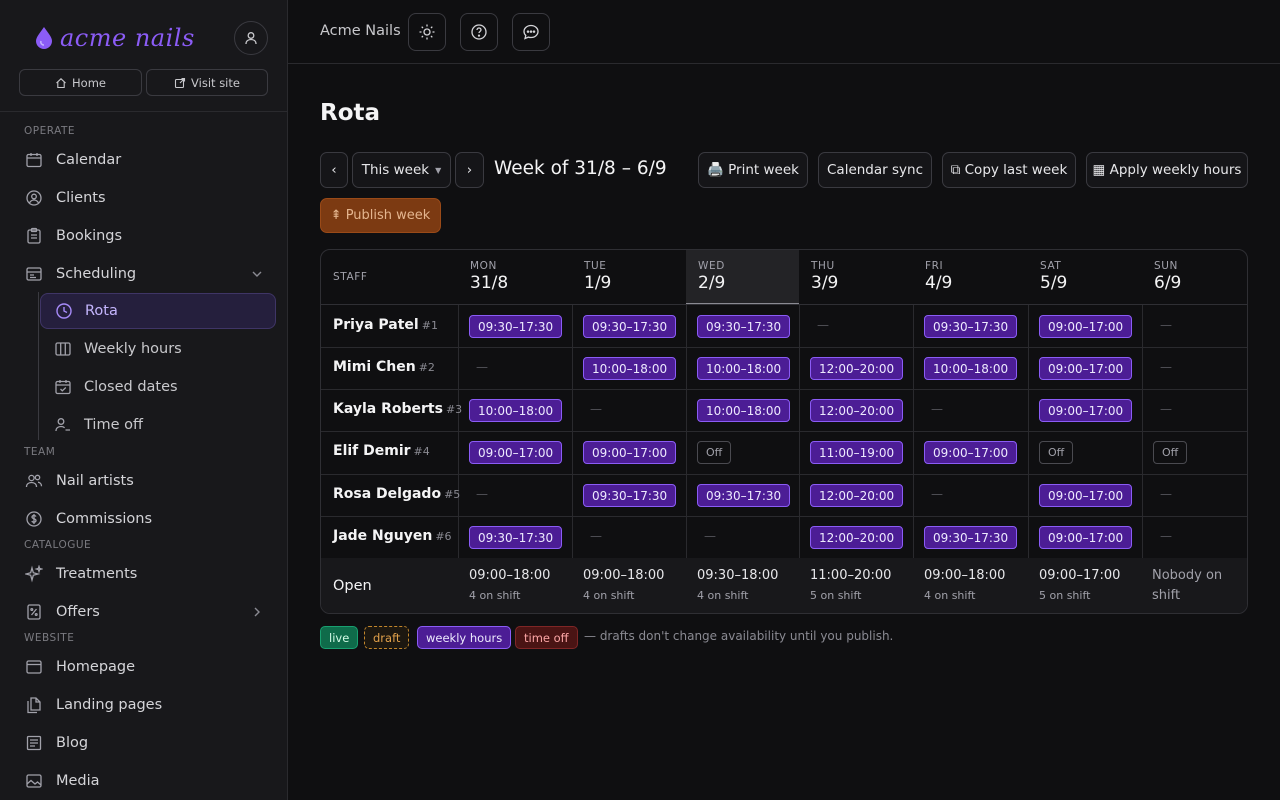 The height and width of the screenshot is (800, 1280). Describe the element at coordinates (207, 82) in the screenshot. I see `visit-site-button: Visit site` at that location.